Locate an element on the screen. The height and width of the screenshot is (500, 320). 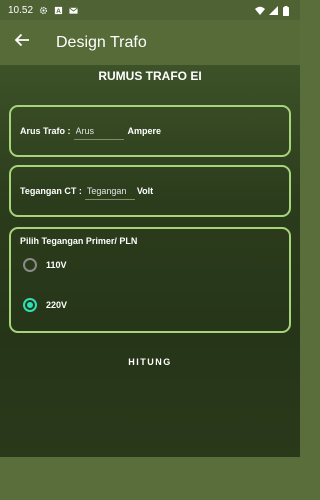
svg-text: A is located at coordinates (58, 10).